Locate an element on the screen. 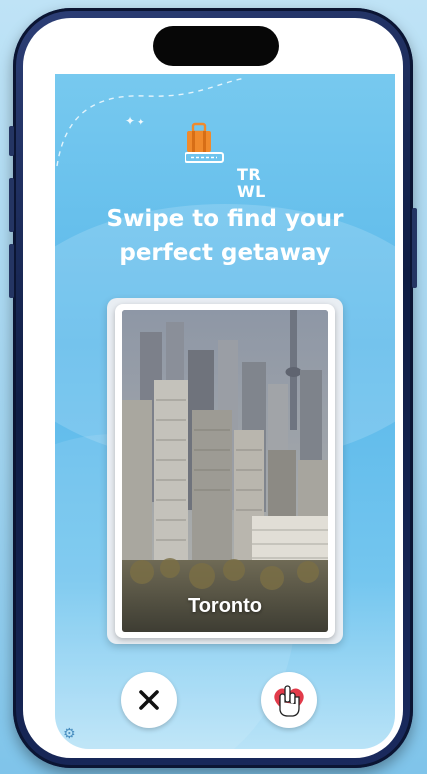 This screenshot has height=774, width=427. app-logo: TR WL is located at coordinates (229, 160).